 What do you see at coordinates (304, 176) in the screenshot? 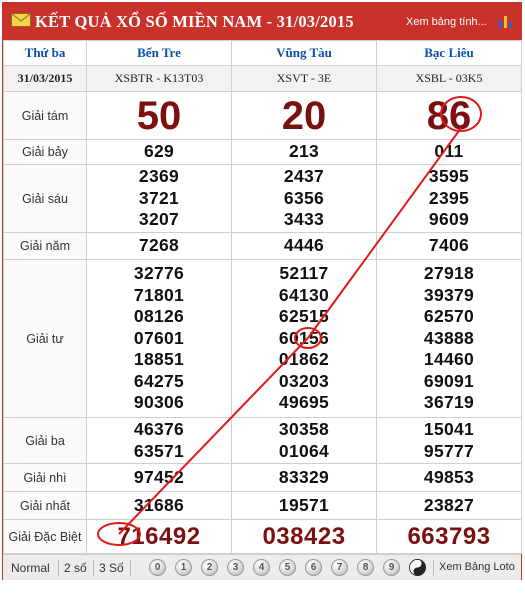
I see `prize-number: 2437` at bounding box center [304, 176].